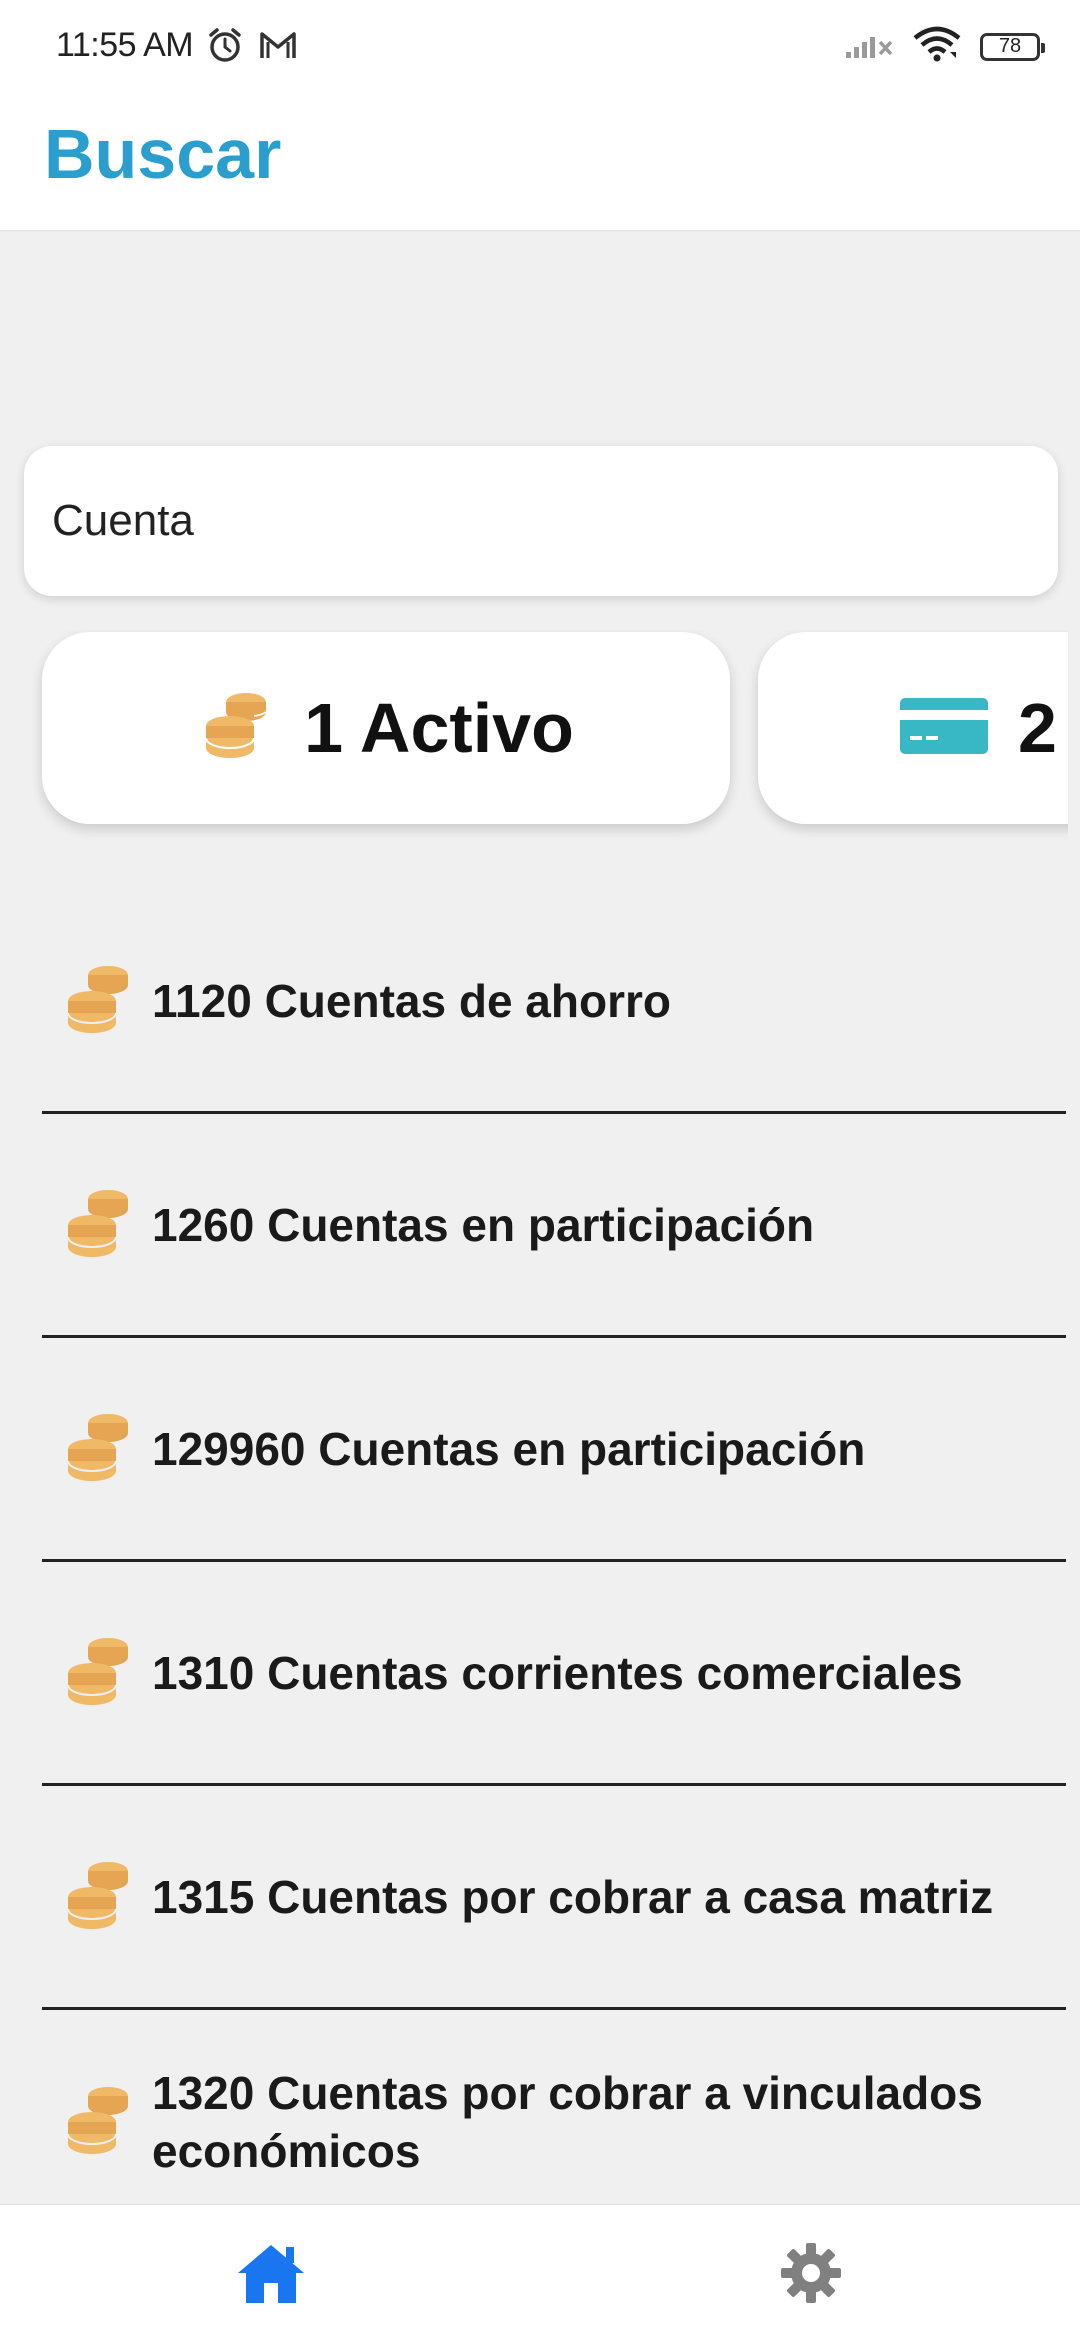  I want to click on wifi-icon, so click(937, 46).